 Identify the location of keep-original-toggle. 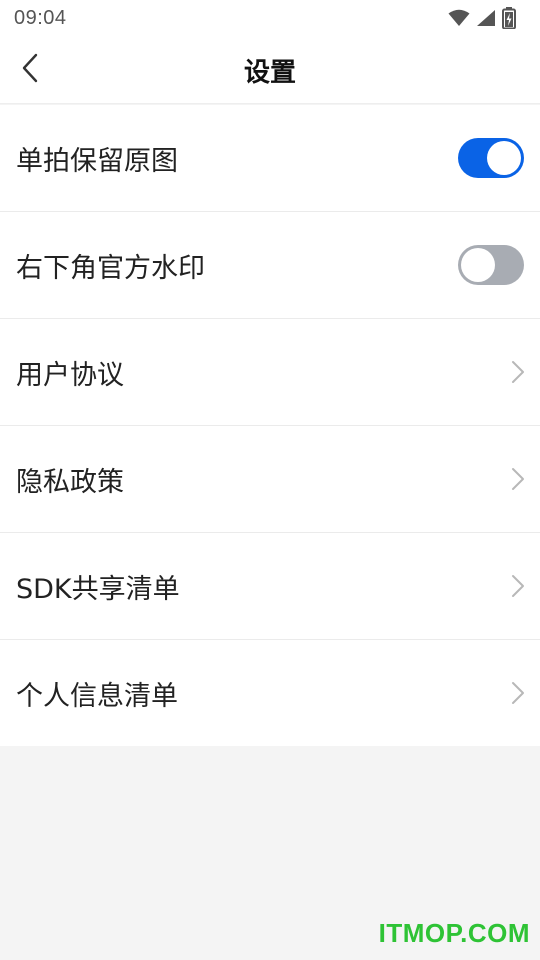
(491, 158).